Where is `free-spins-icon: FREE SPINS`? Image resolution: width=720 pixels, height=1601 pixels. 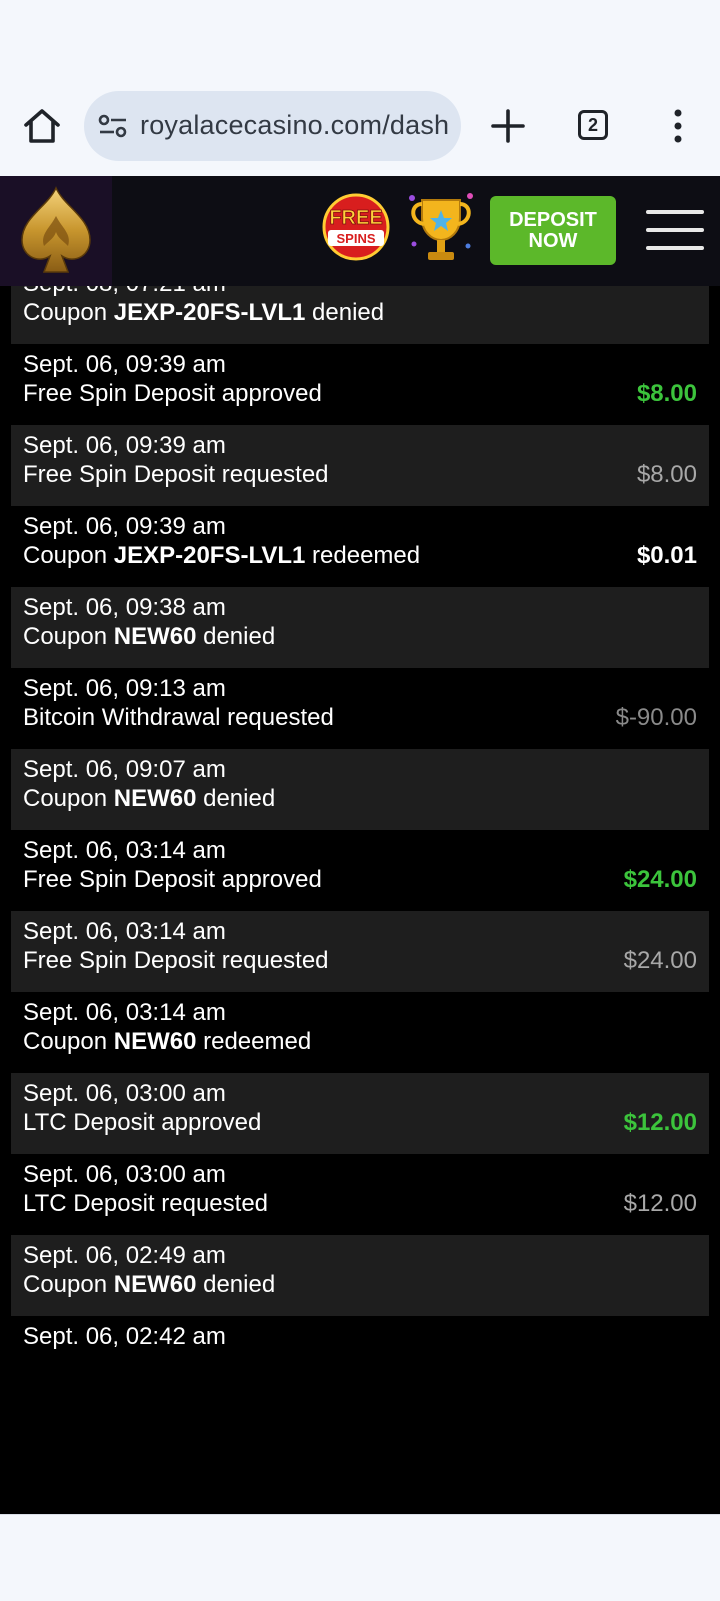 free-spins-icon: FREE SPINS is located at coordinates (356, 227).